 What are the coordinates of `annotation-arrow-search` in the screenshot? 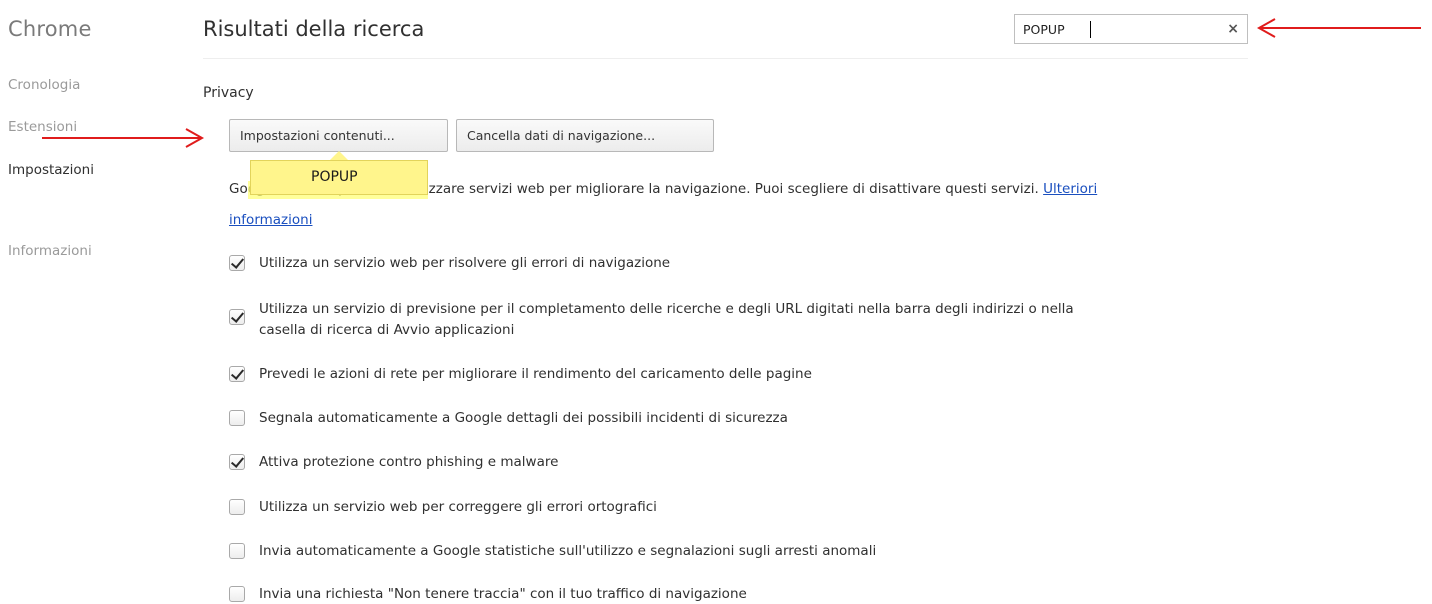 It's located at (1338, 28).